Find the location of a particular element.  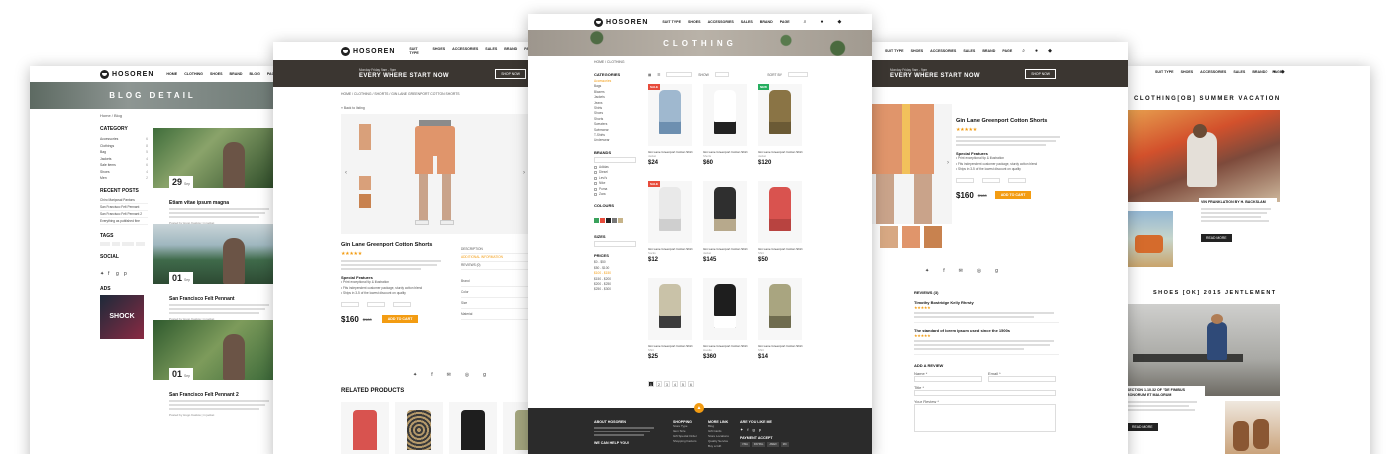

back-to-listing-link: « Back to listing is located at coordinates (353, 108).